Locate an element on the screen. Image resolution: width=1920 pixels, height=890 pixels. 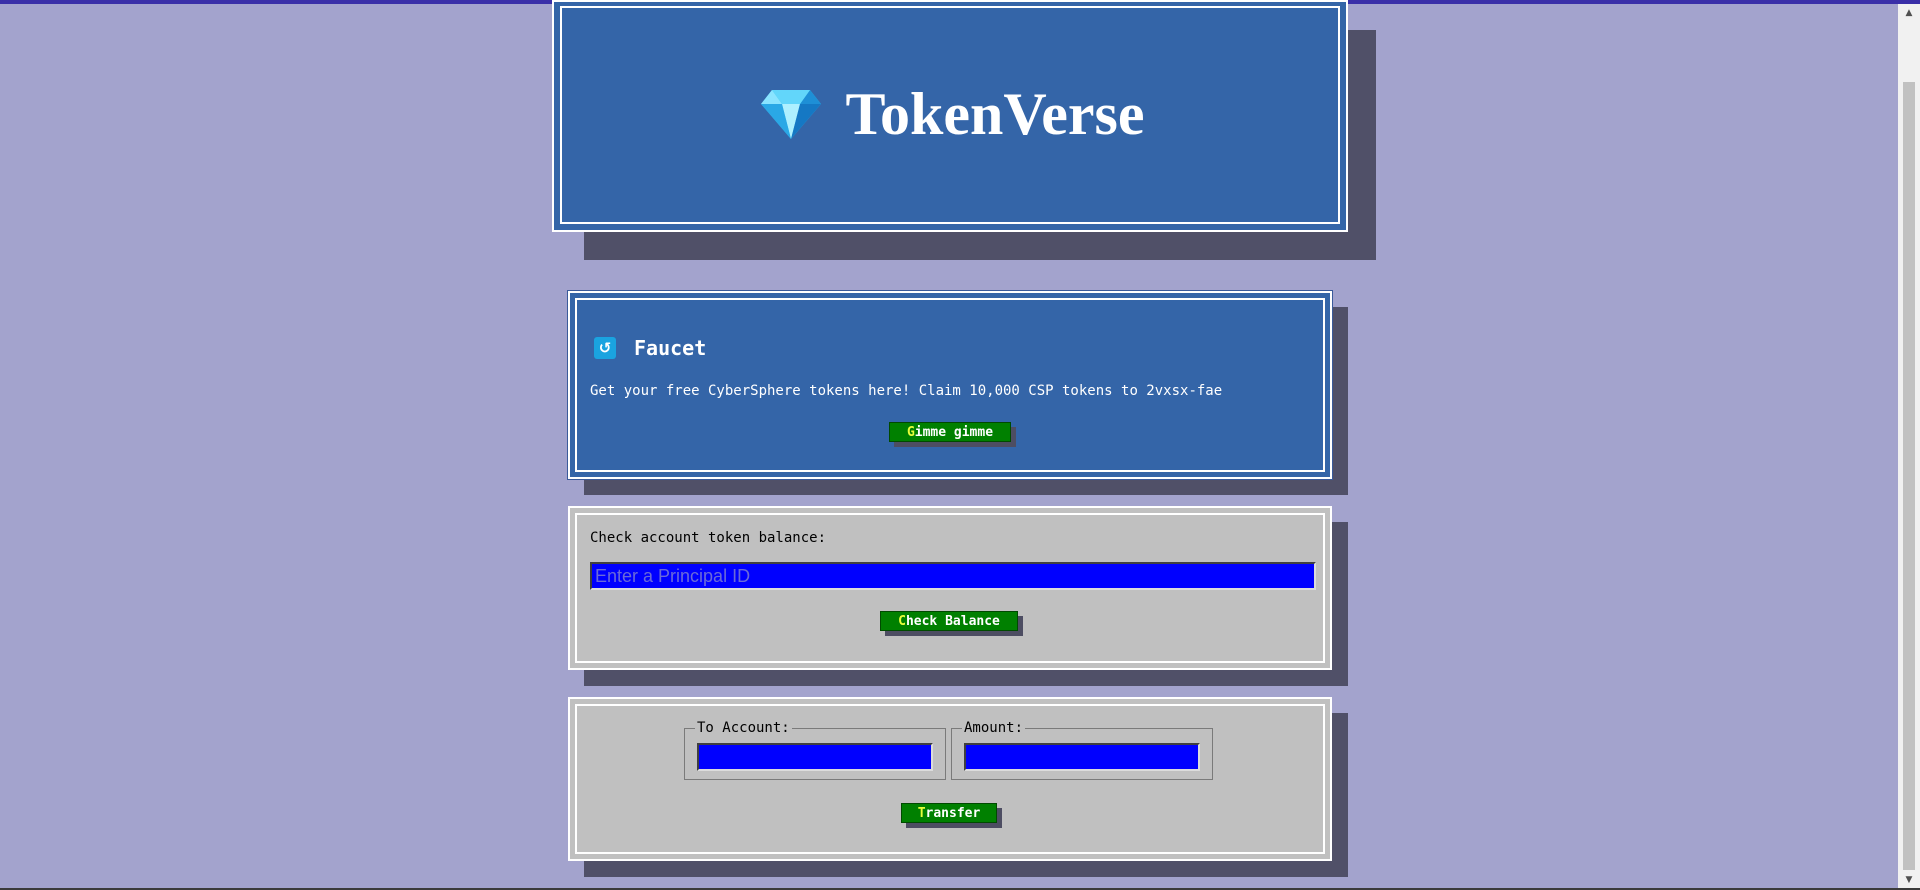
check-balance-first-letter: C is located at coordinates (902, 621).